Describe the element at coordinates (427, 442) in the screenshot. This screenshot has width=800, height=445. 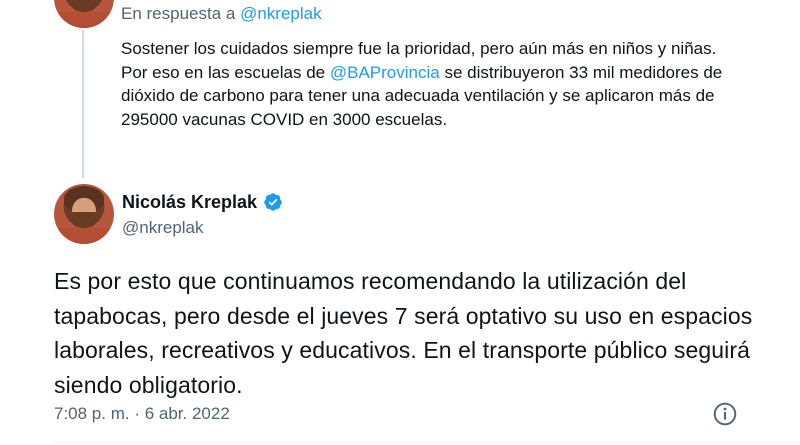
I see `bottom-divider` at that location.